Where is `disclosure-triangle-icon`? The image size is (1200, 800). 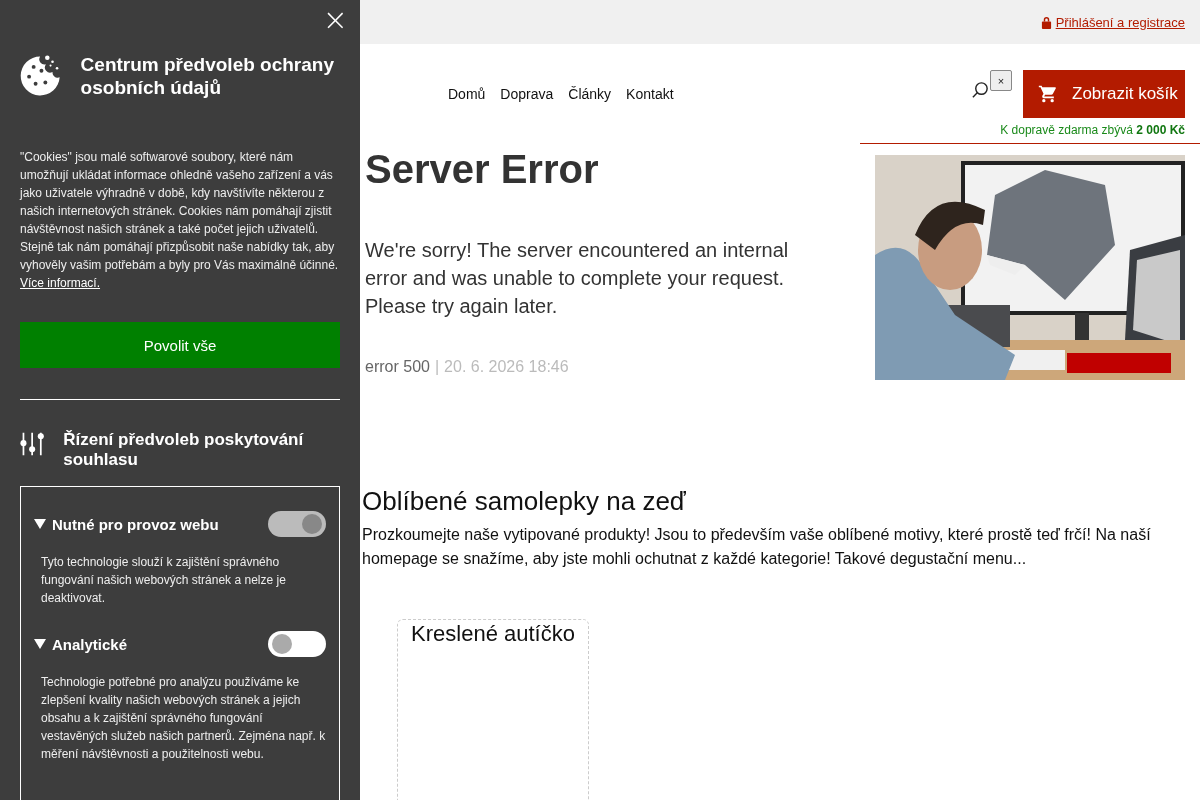 disclosure-triangle-icon is located at coordinates (40, 644).